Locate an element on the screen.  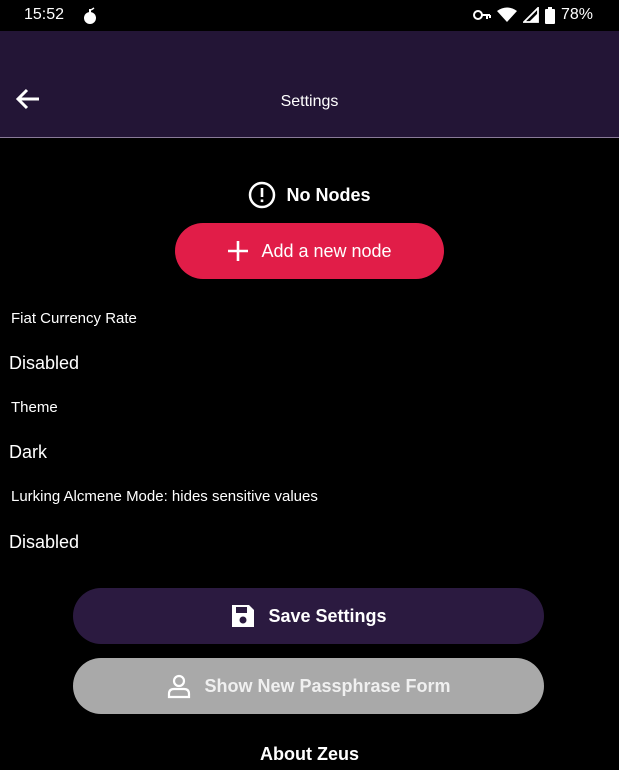
app-header: Settings is located at coordinates (309, 84).